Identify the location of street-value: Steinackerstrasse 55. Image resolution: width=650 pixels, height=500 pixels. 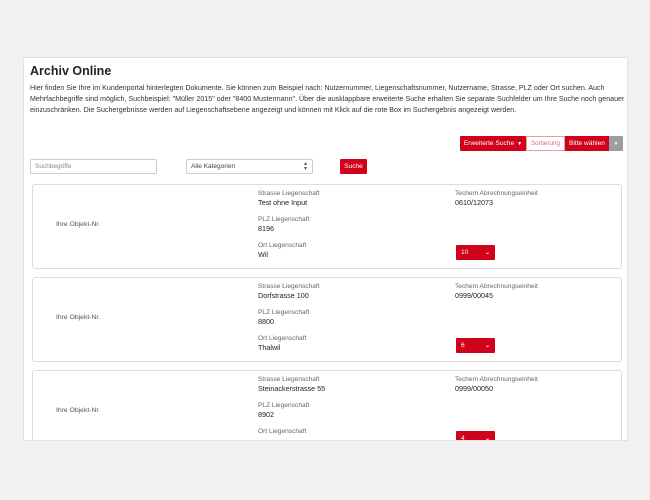
(292, 388).